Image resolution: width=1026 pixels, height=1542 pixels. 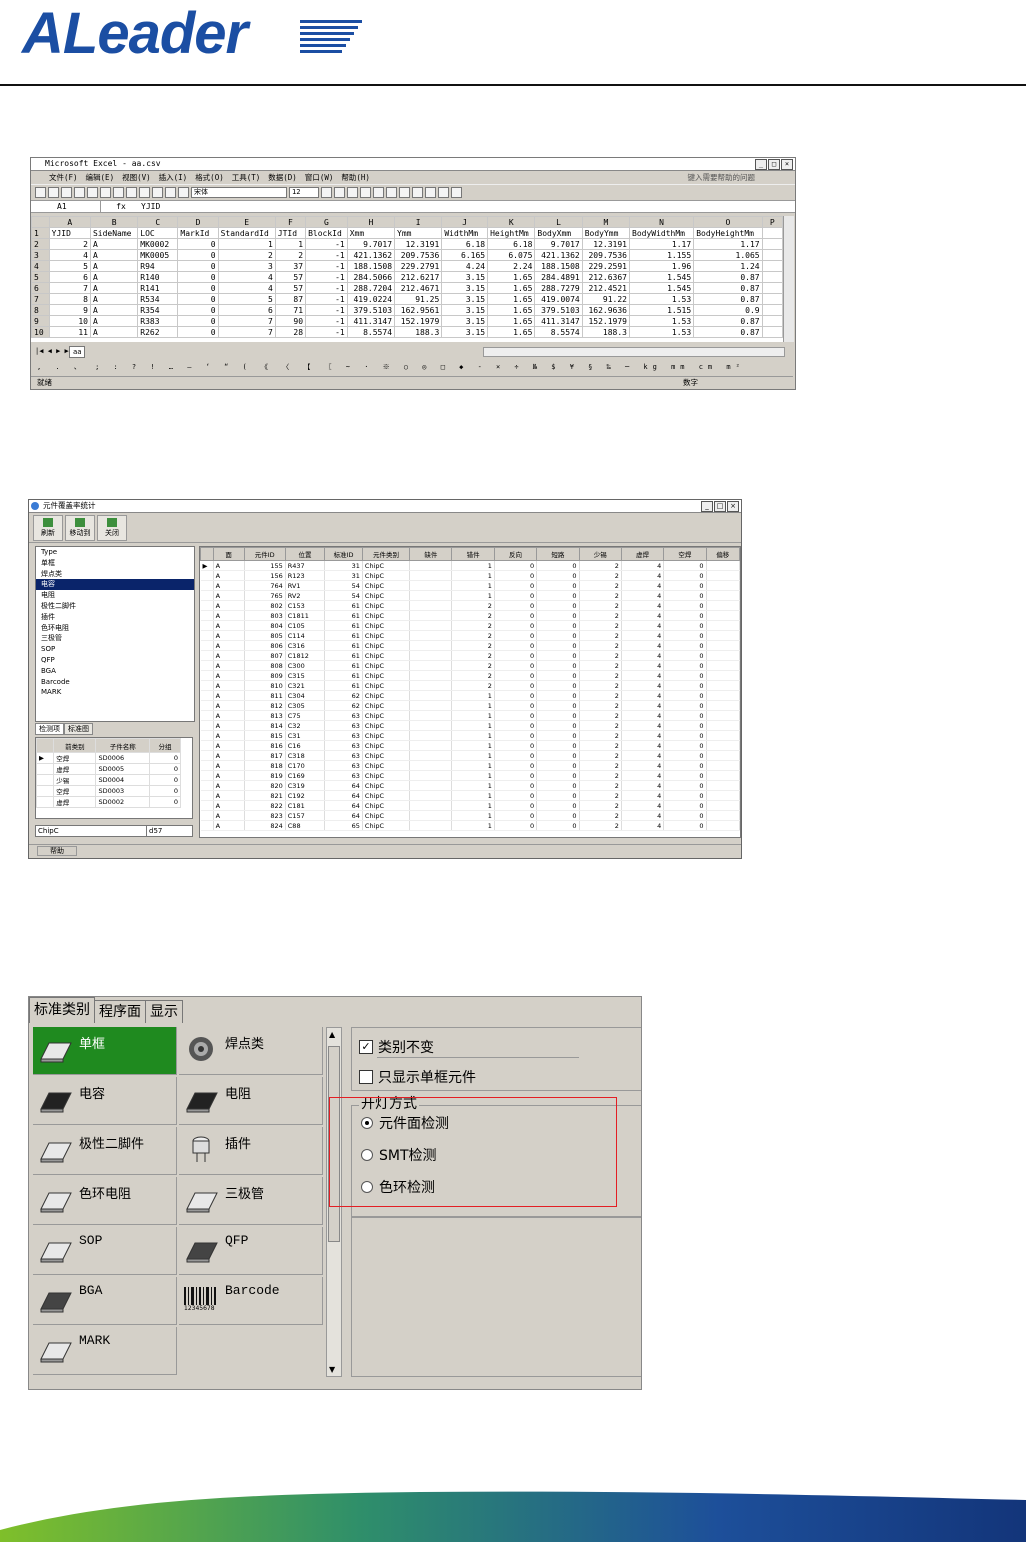 What do you see at coordinates (157, 192) in the screenshot?
I see `sum-icon` at bounding box center [157, 192].